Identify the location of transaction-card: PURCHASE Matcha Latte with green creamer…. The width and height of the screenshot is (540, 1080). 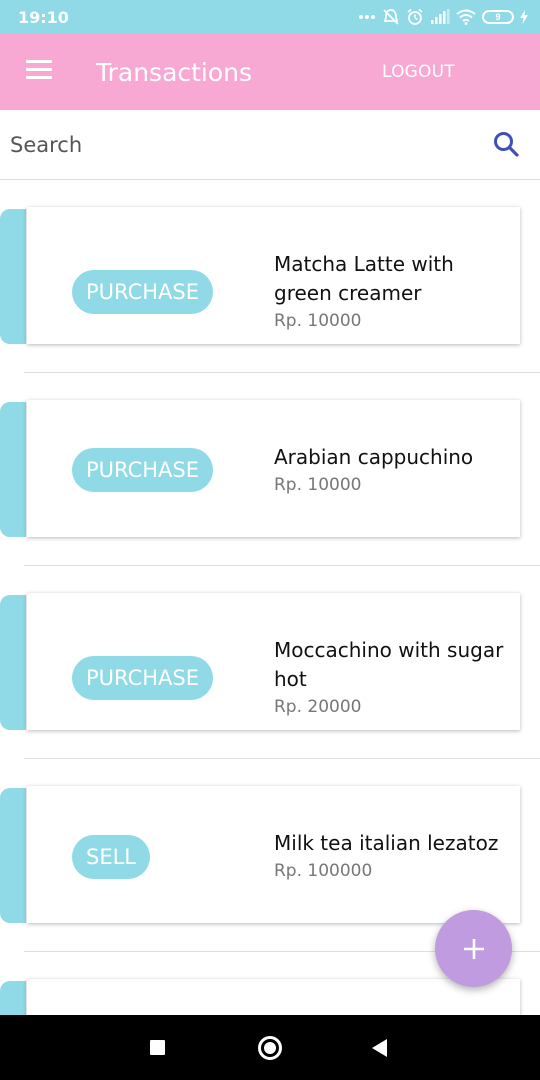
(273, 275).